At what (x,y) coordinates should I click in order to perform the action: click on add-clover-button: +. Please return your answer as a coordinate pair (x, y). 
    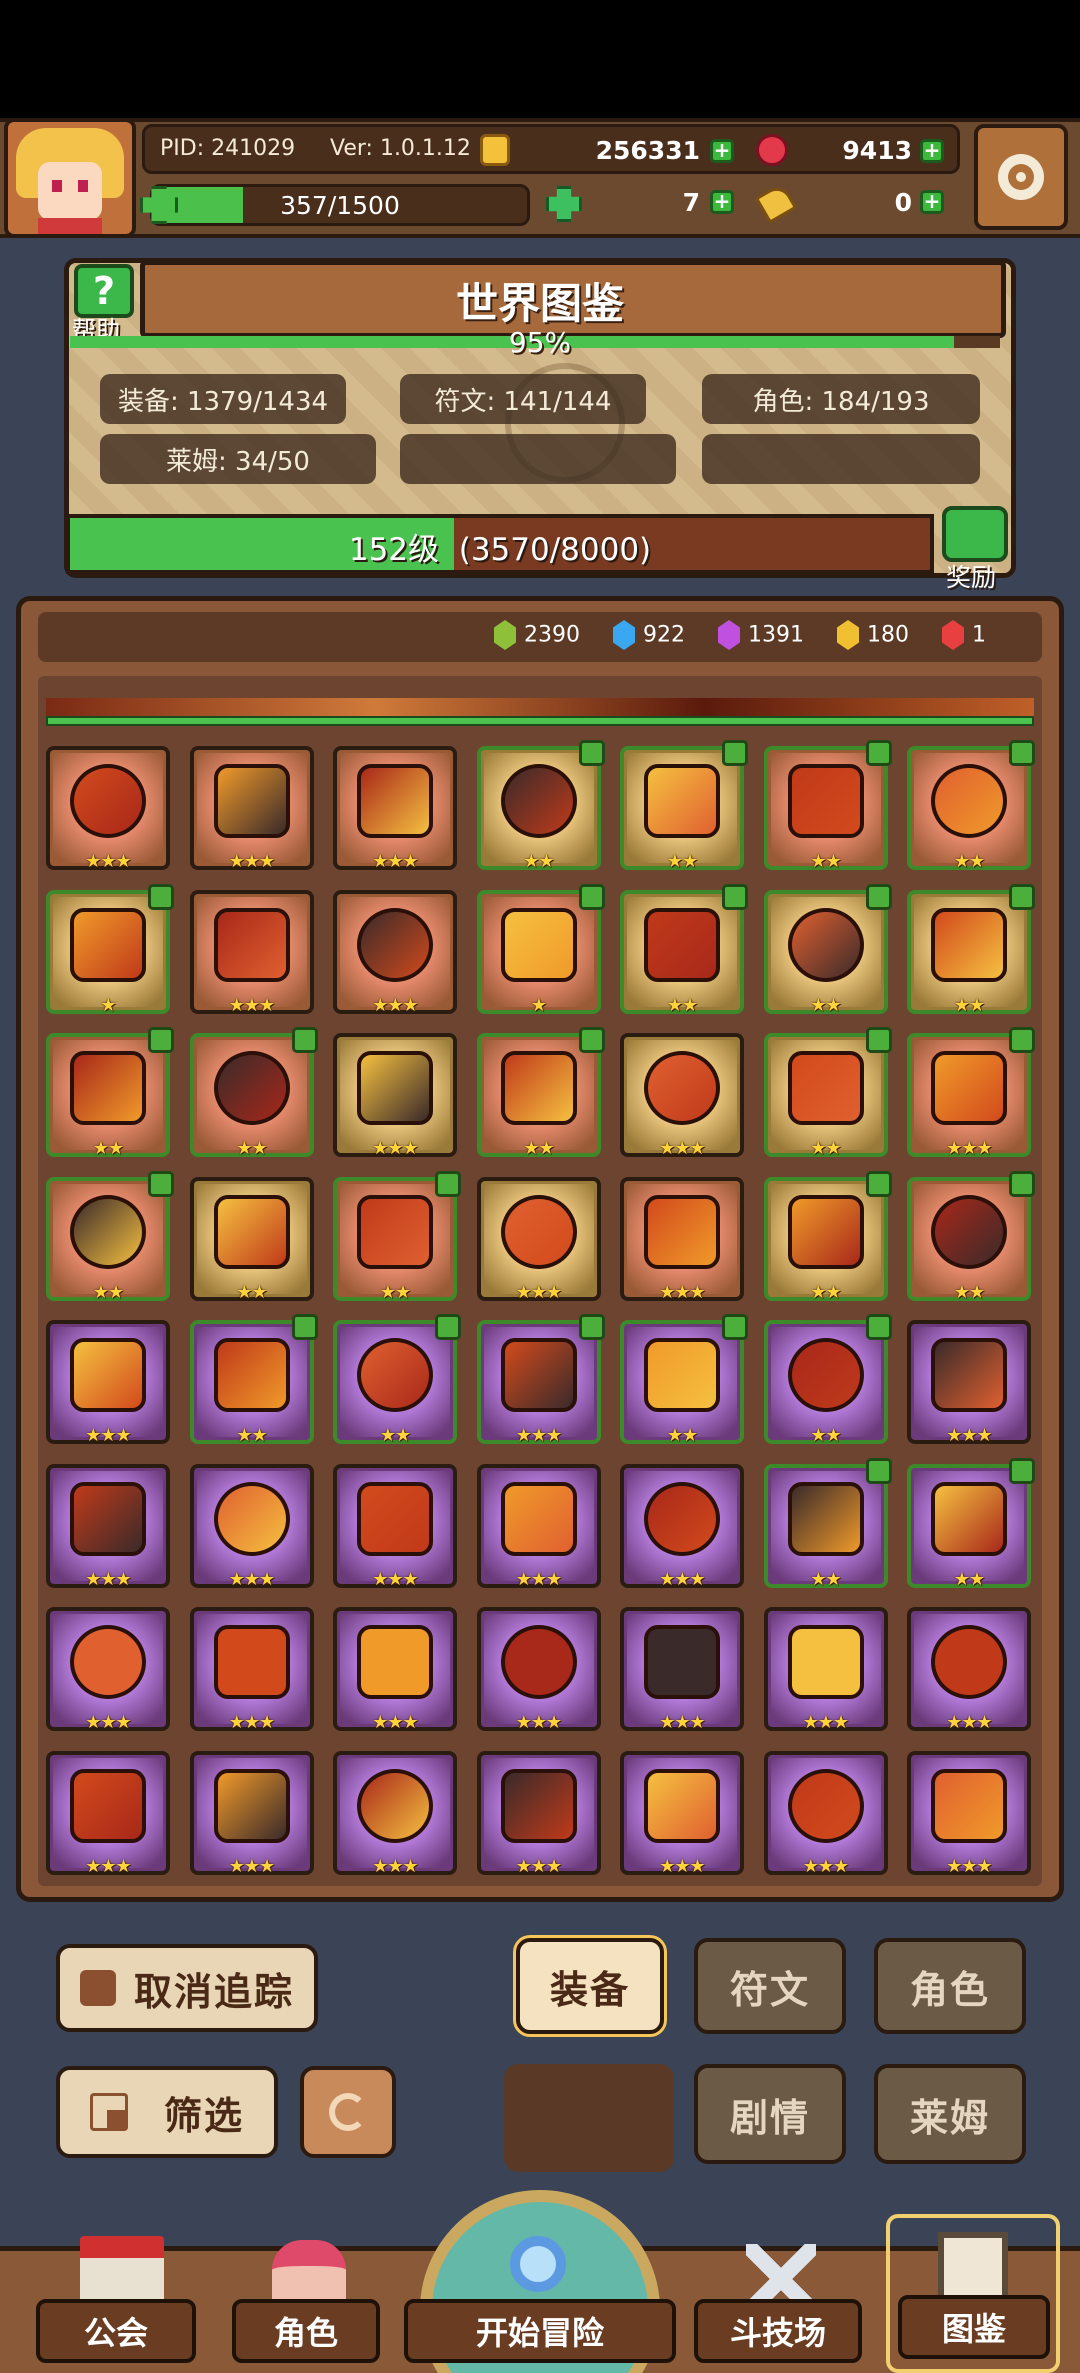
    Looking at the image, I should click on (722, 202).